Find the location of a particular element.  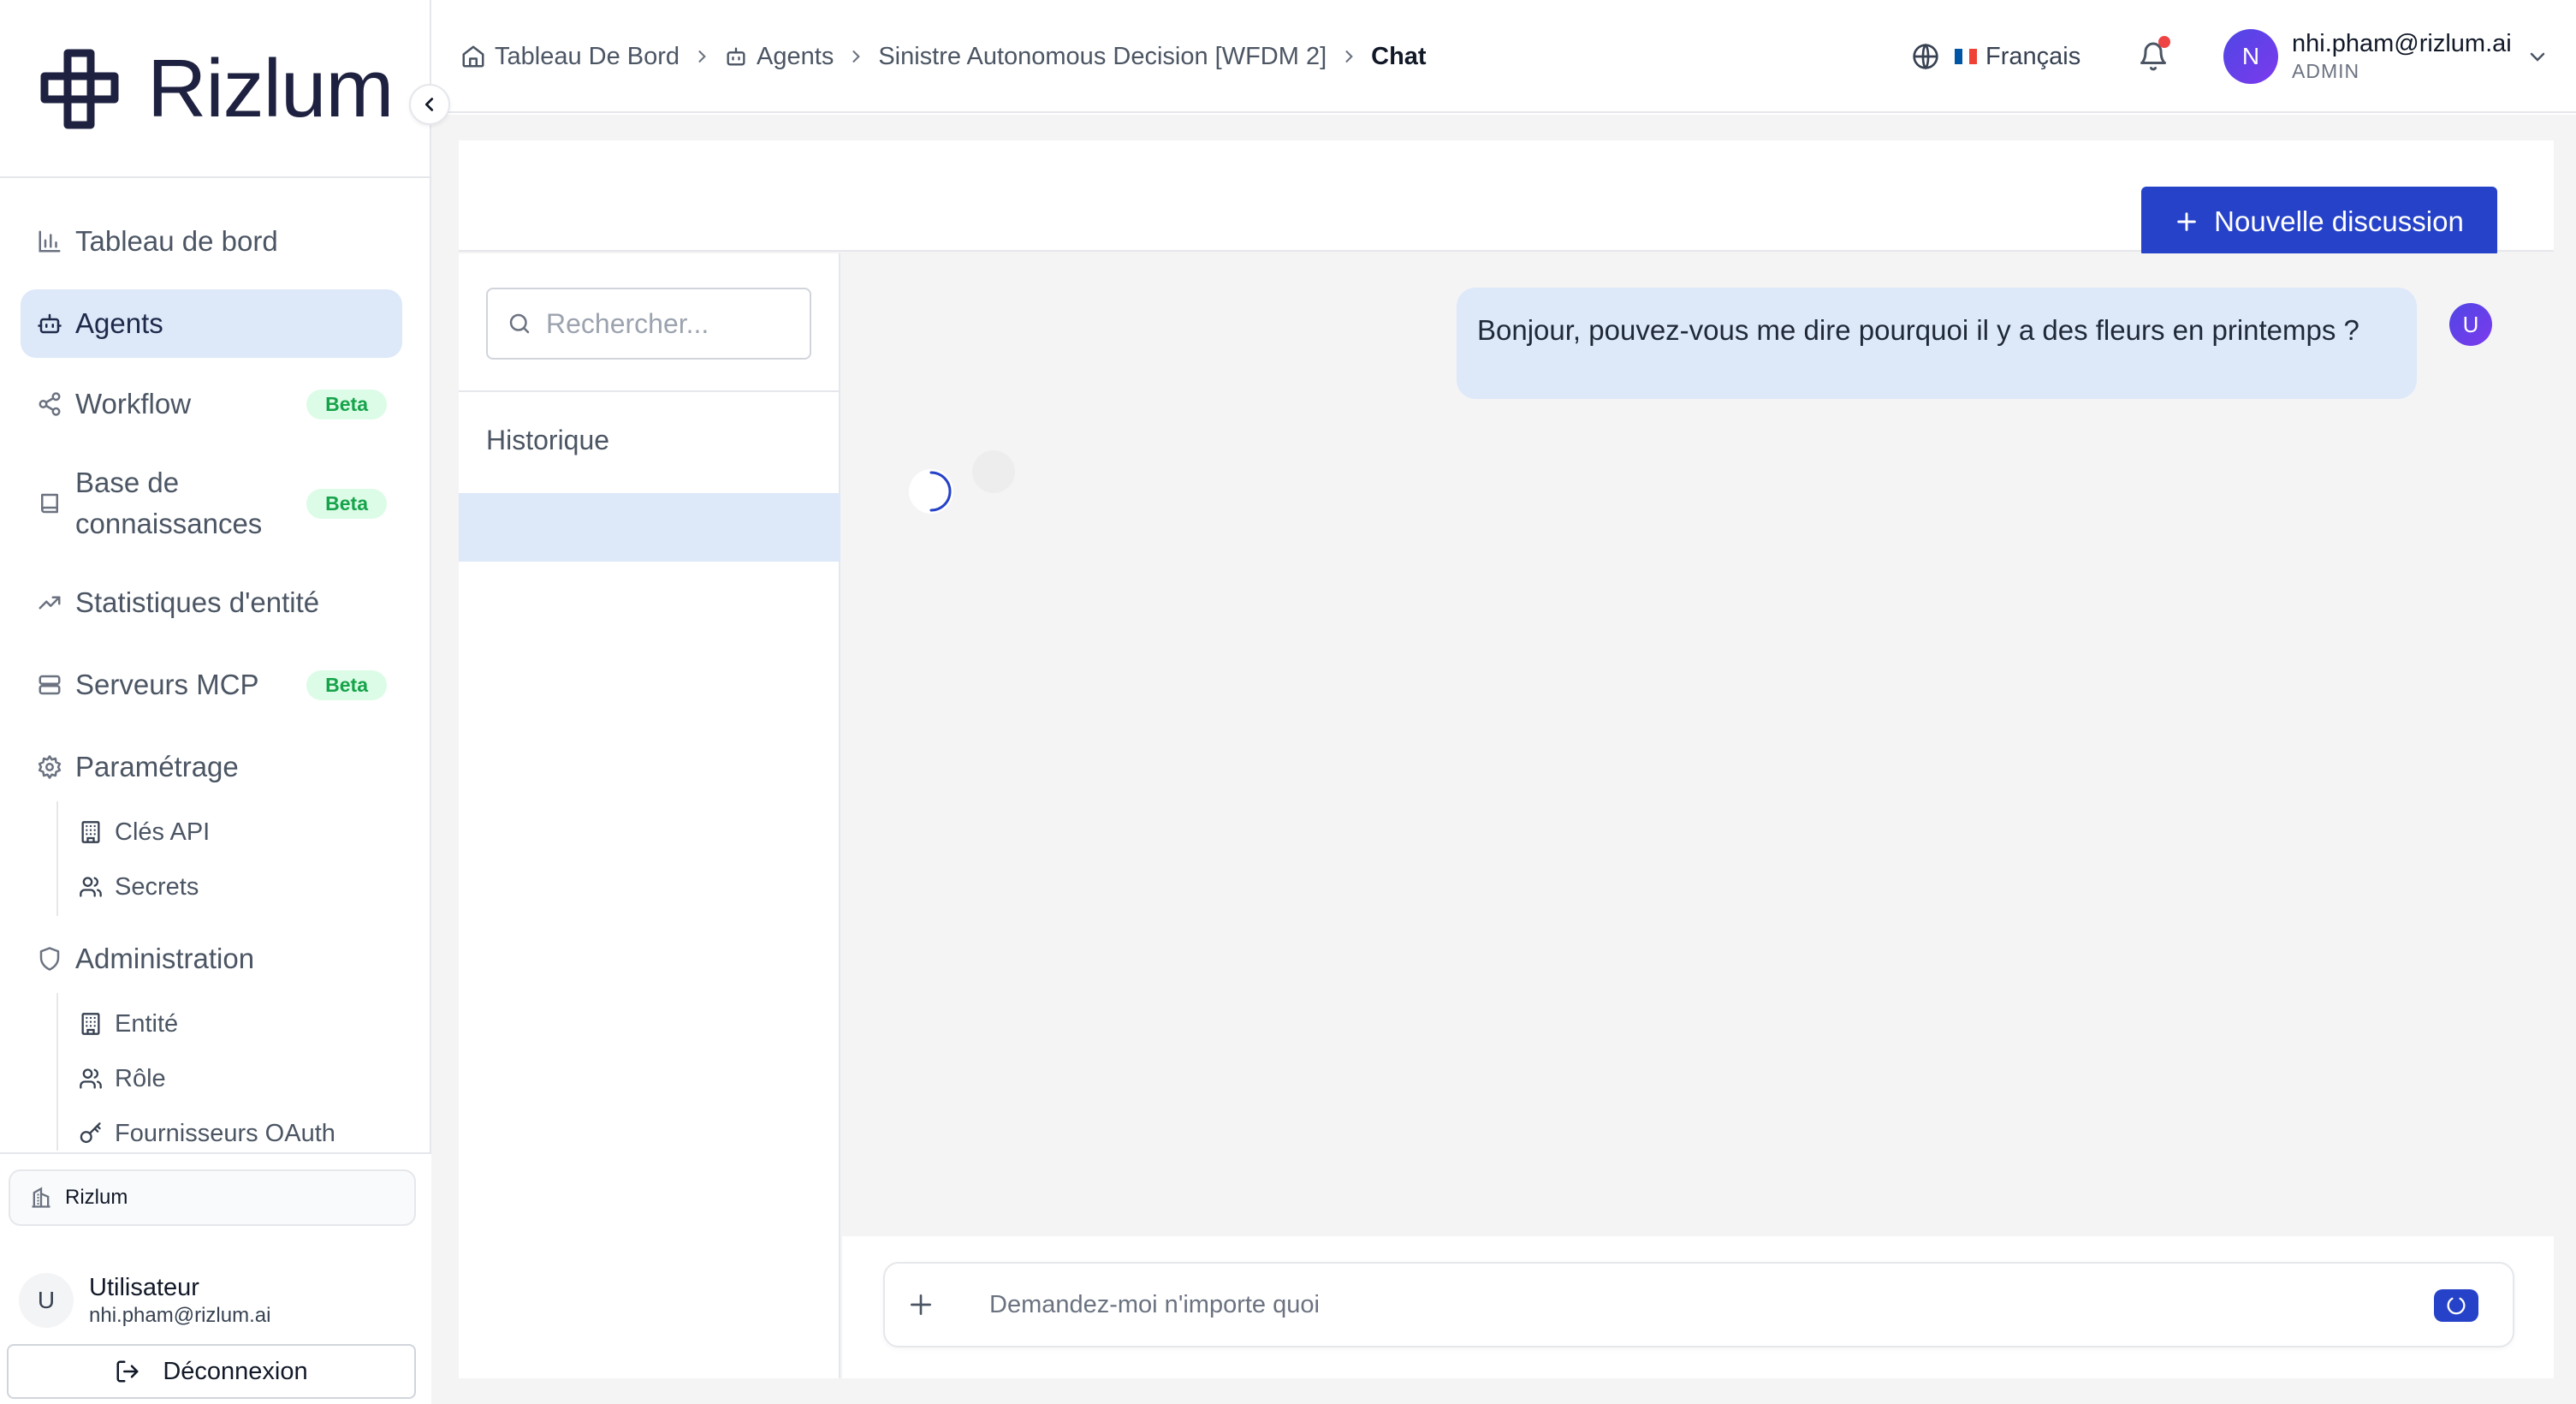

breadcrumb-label: Tableau De Bord is located at coordinates (587, 56).